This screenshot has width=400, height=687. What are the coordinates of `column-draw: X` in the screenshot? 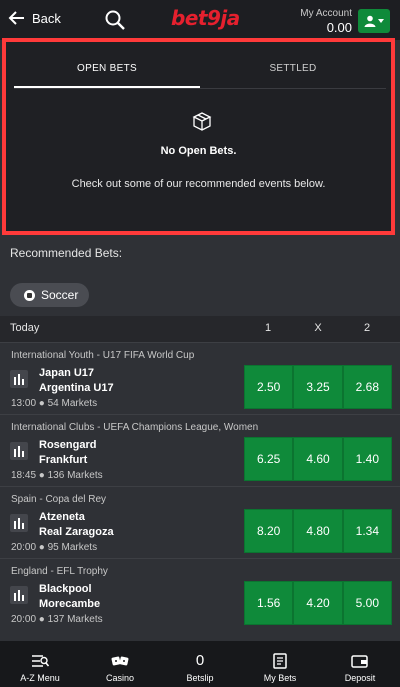 It's located at (318, 328).